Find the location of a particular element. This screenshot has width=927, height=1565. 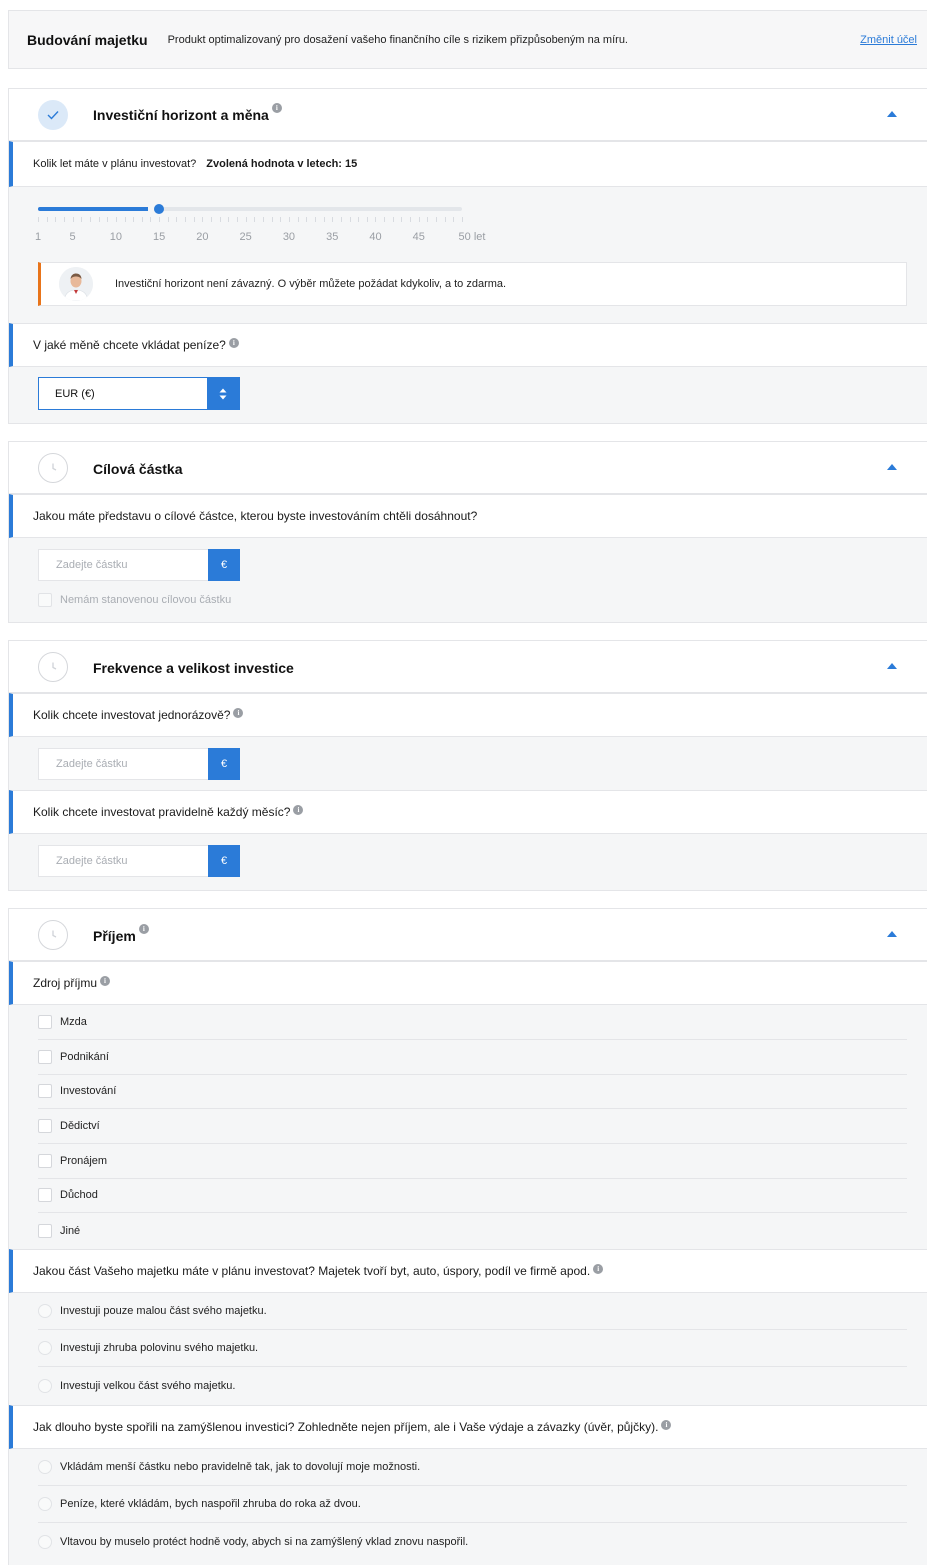

step-pending-clock-icon is located at coordinates (53, 667).